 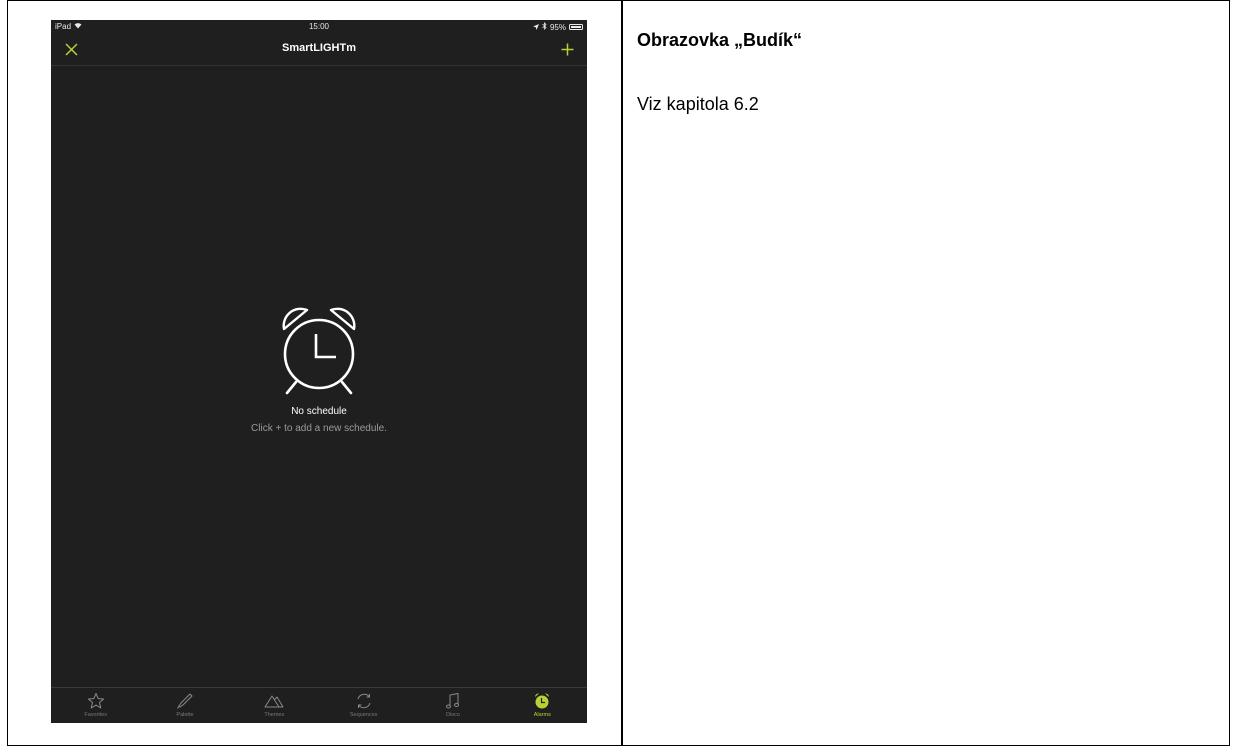 What do you see at coordinates (720, 40) in the screenshot?
I see `section-heading: Obrazovka „Budík“` at bounding box center [720, 40].